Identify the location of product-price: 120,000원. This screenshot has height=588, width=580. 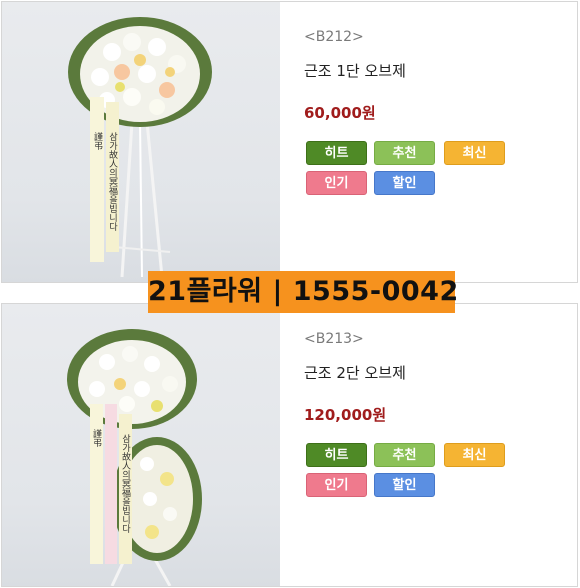
(345, 415).